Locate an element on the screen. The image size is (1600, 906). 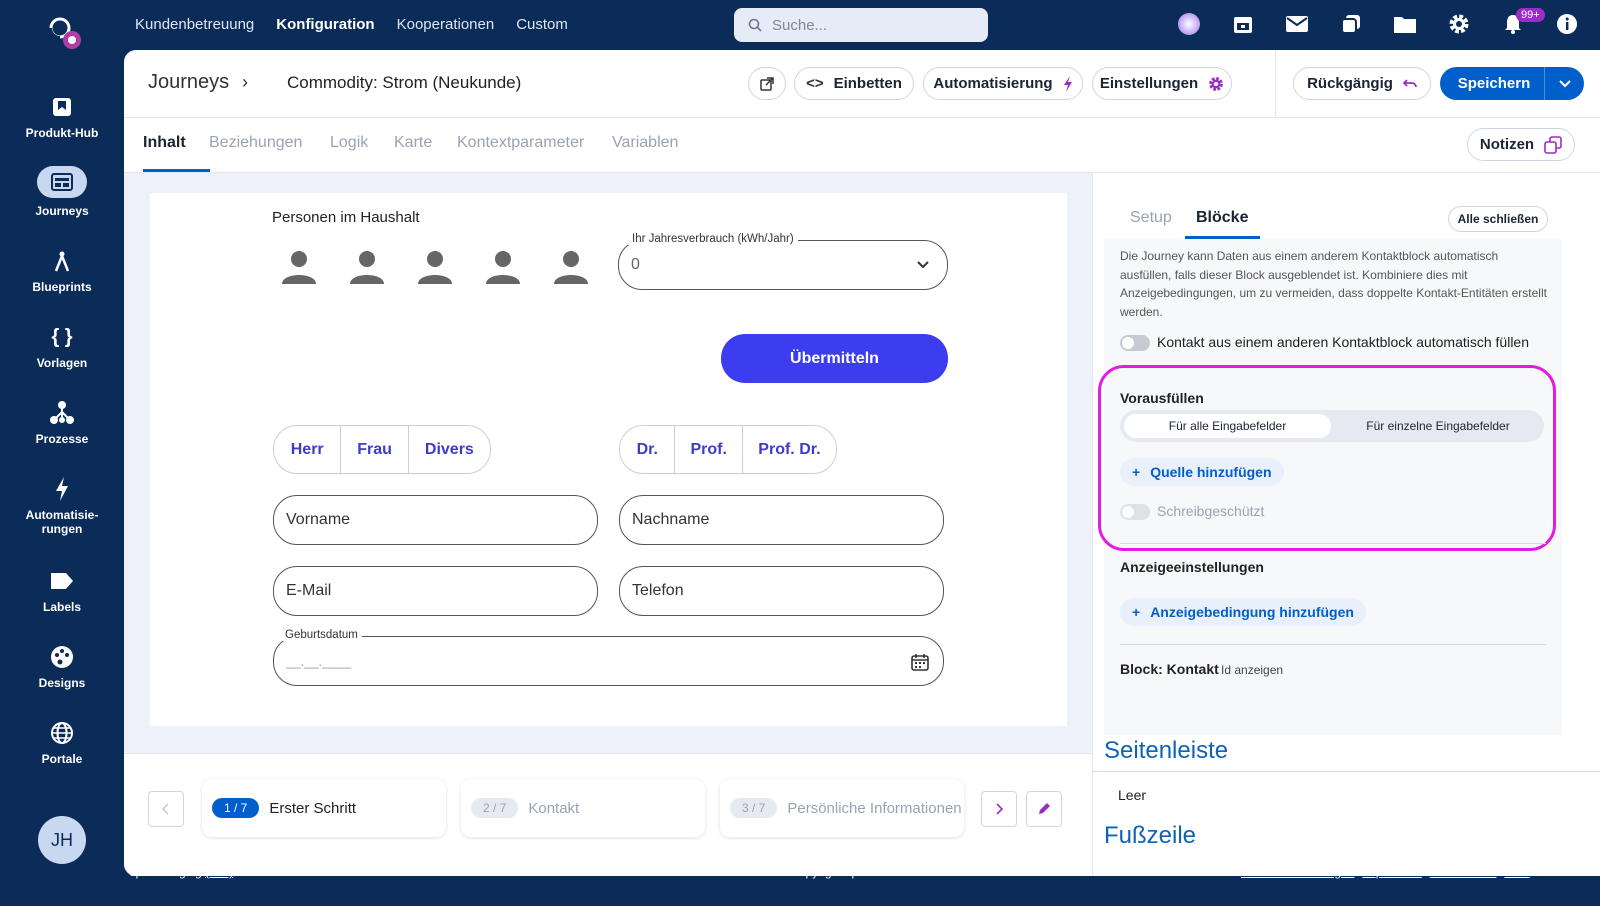
sidebar-item-label: Portale is located at coordinates (62, 759).